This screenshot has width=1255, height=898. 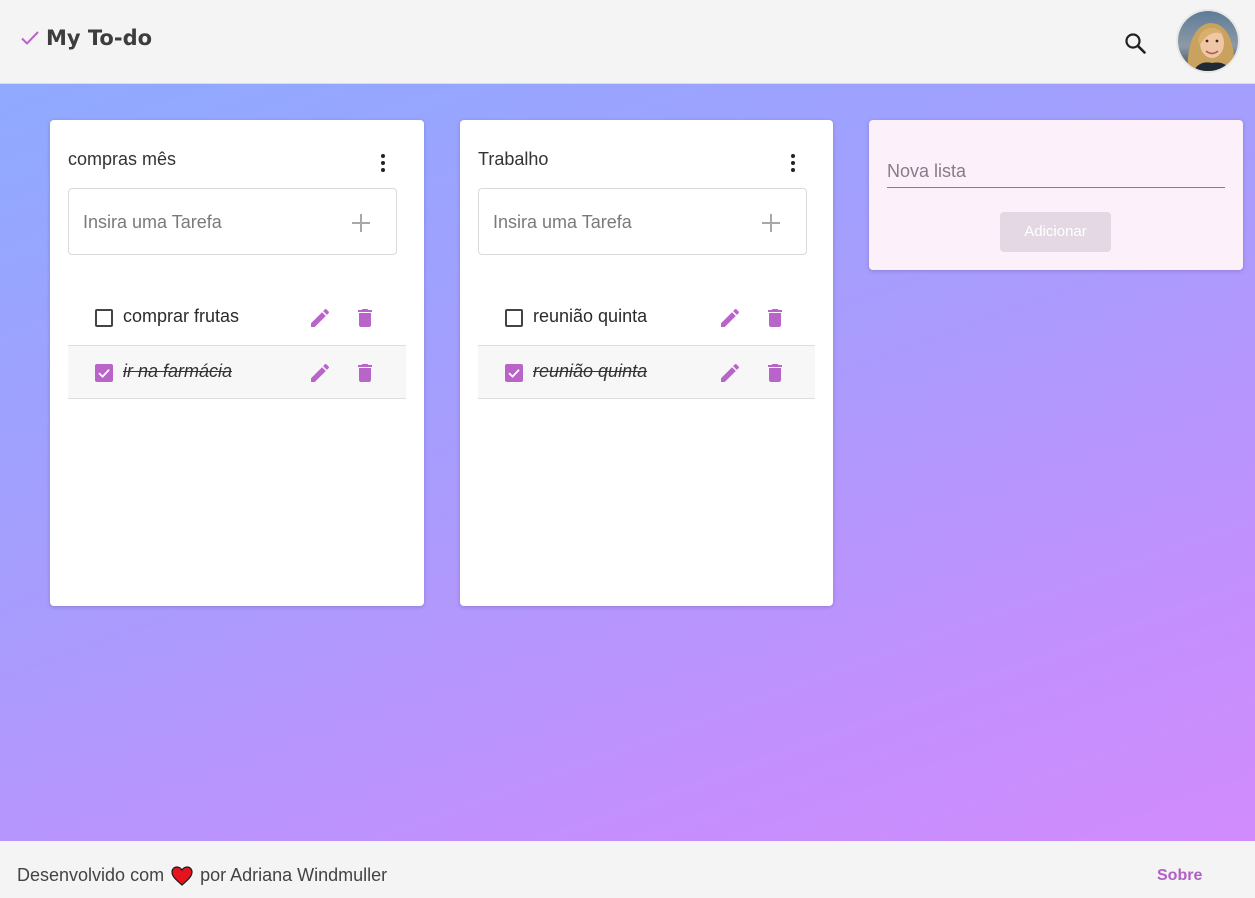 I want to click on avatar-image, so click(x=1208, y=41).